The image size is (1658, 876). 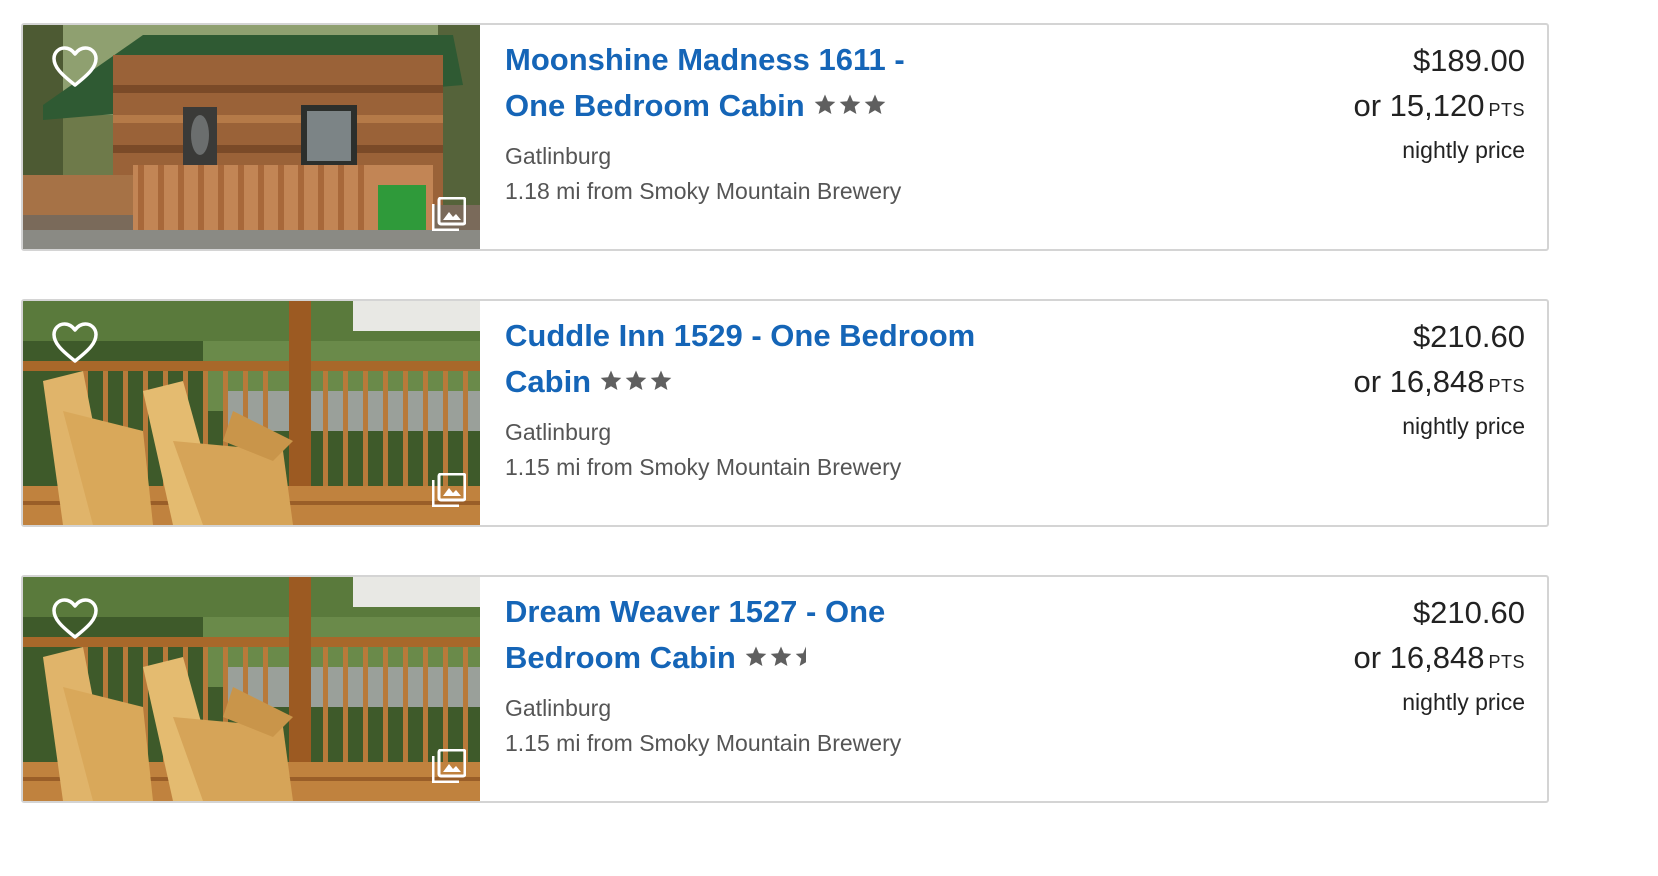 I want to click on listing-title-line2: Bedroom Cabin, so click(x=620, y=657).